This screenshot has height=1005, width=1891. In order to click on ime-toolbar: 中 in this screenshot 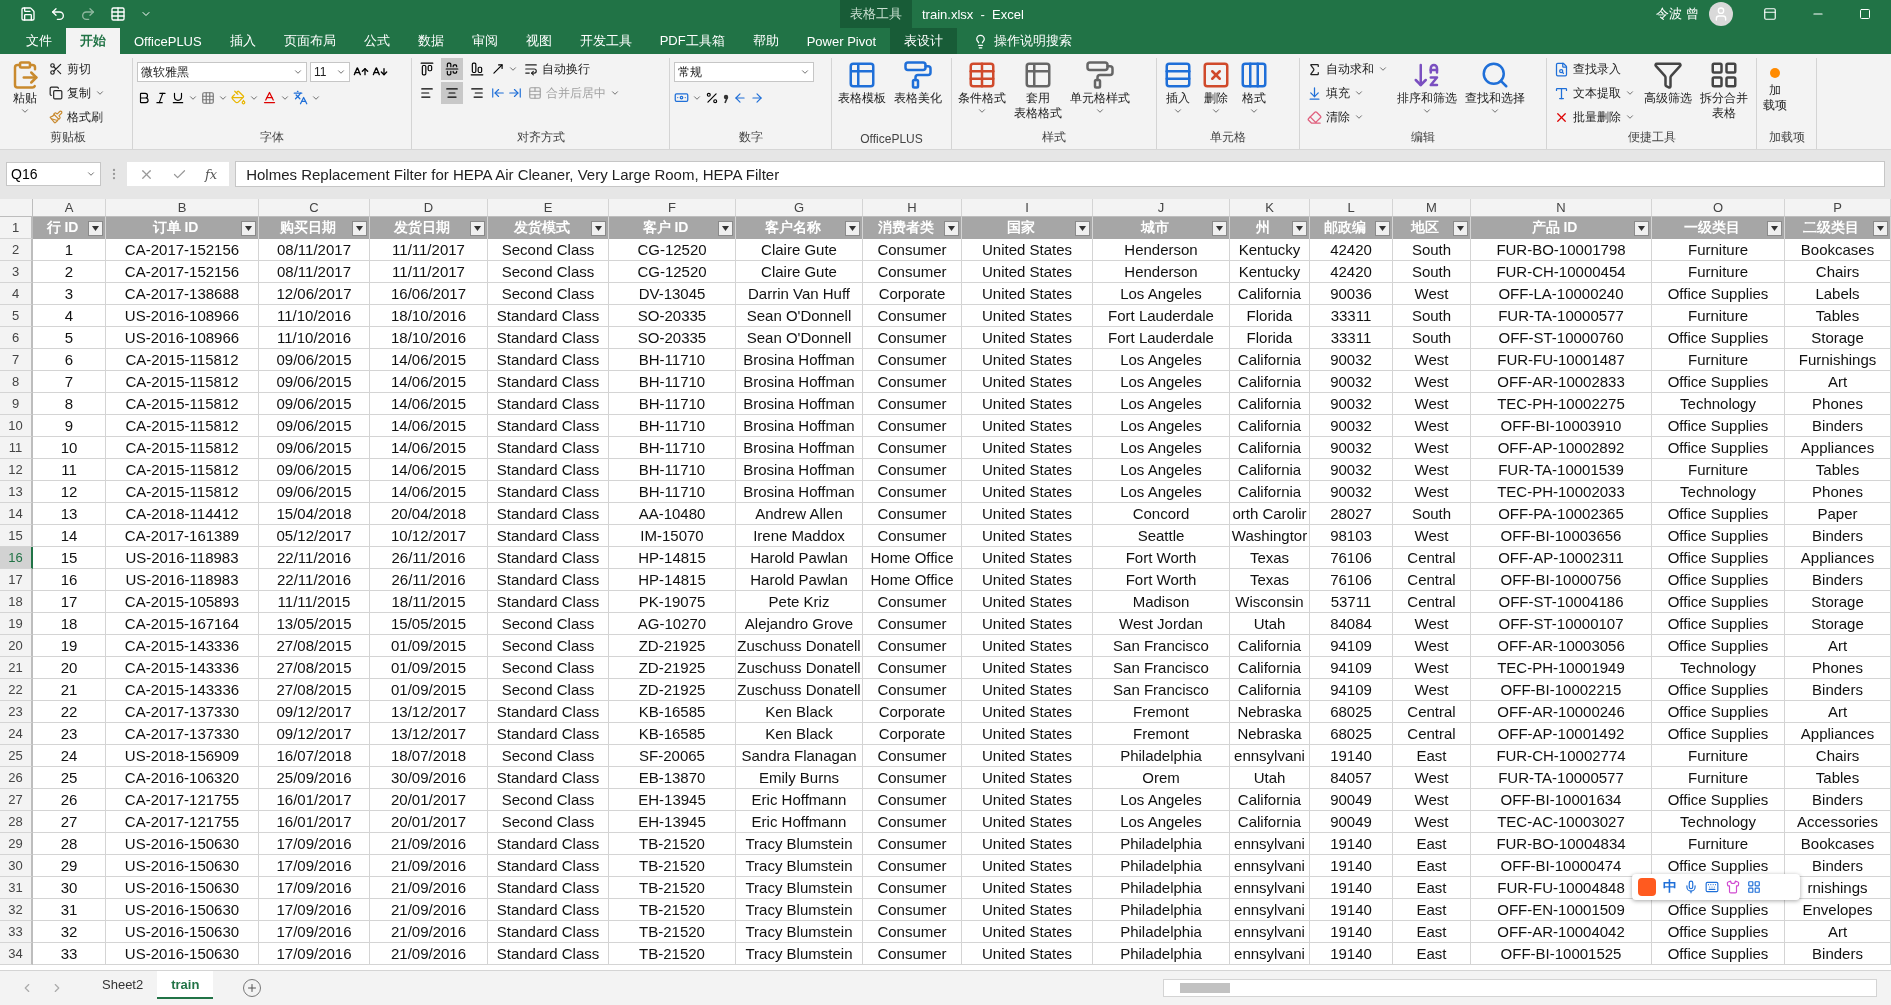, I will do `click(1716, 887)`.